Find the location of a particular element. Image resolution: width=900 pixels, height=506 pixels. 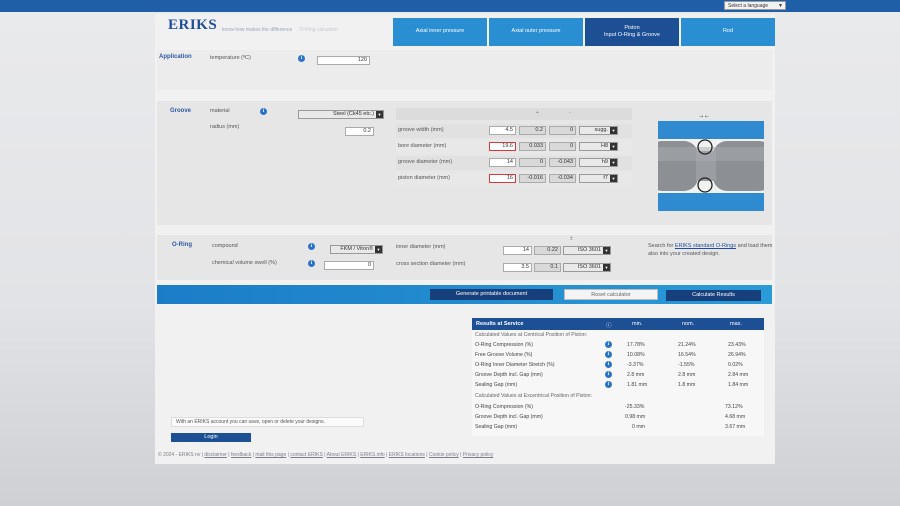

footer-link-eriks-info: ERIKS.info is located at coordinates (372, 455).